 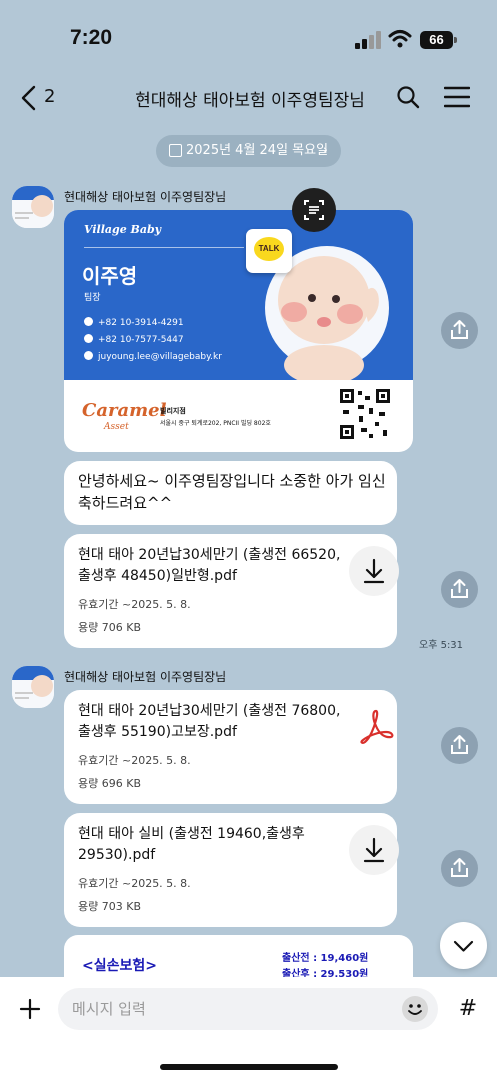 I want to click on divider, so click(x=164, y=247).